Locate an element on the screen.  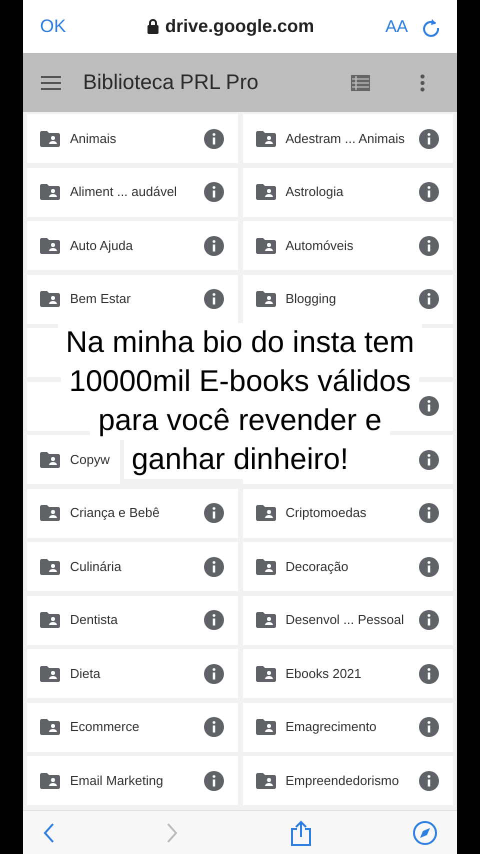
folder-card: Empreendedorismo is located at coordinates (347, 780).